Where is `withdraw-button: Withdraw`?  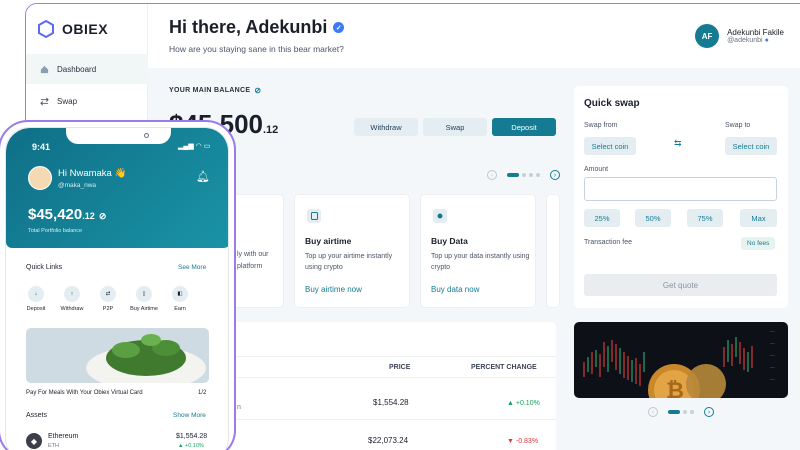
withdraw-button: Withdraw is located at coordinates (386, 127).